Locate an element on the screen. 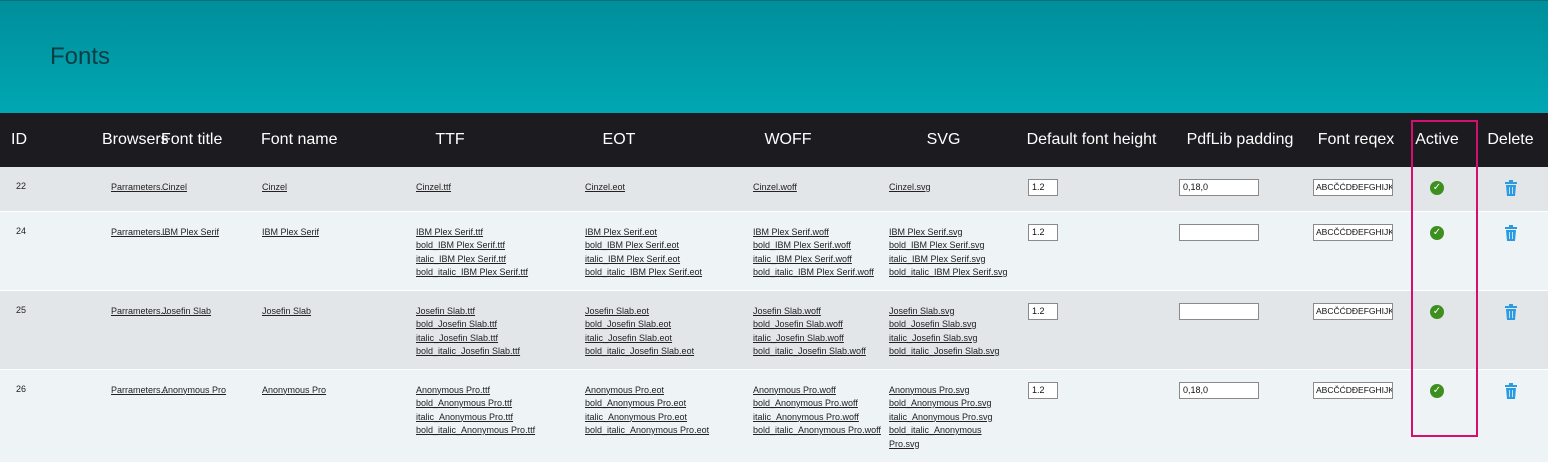  col-header-font-regex: Font reqex is located at coordinates (1356, 140).